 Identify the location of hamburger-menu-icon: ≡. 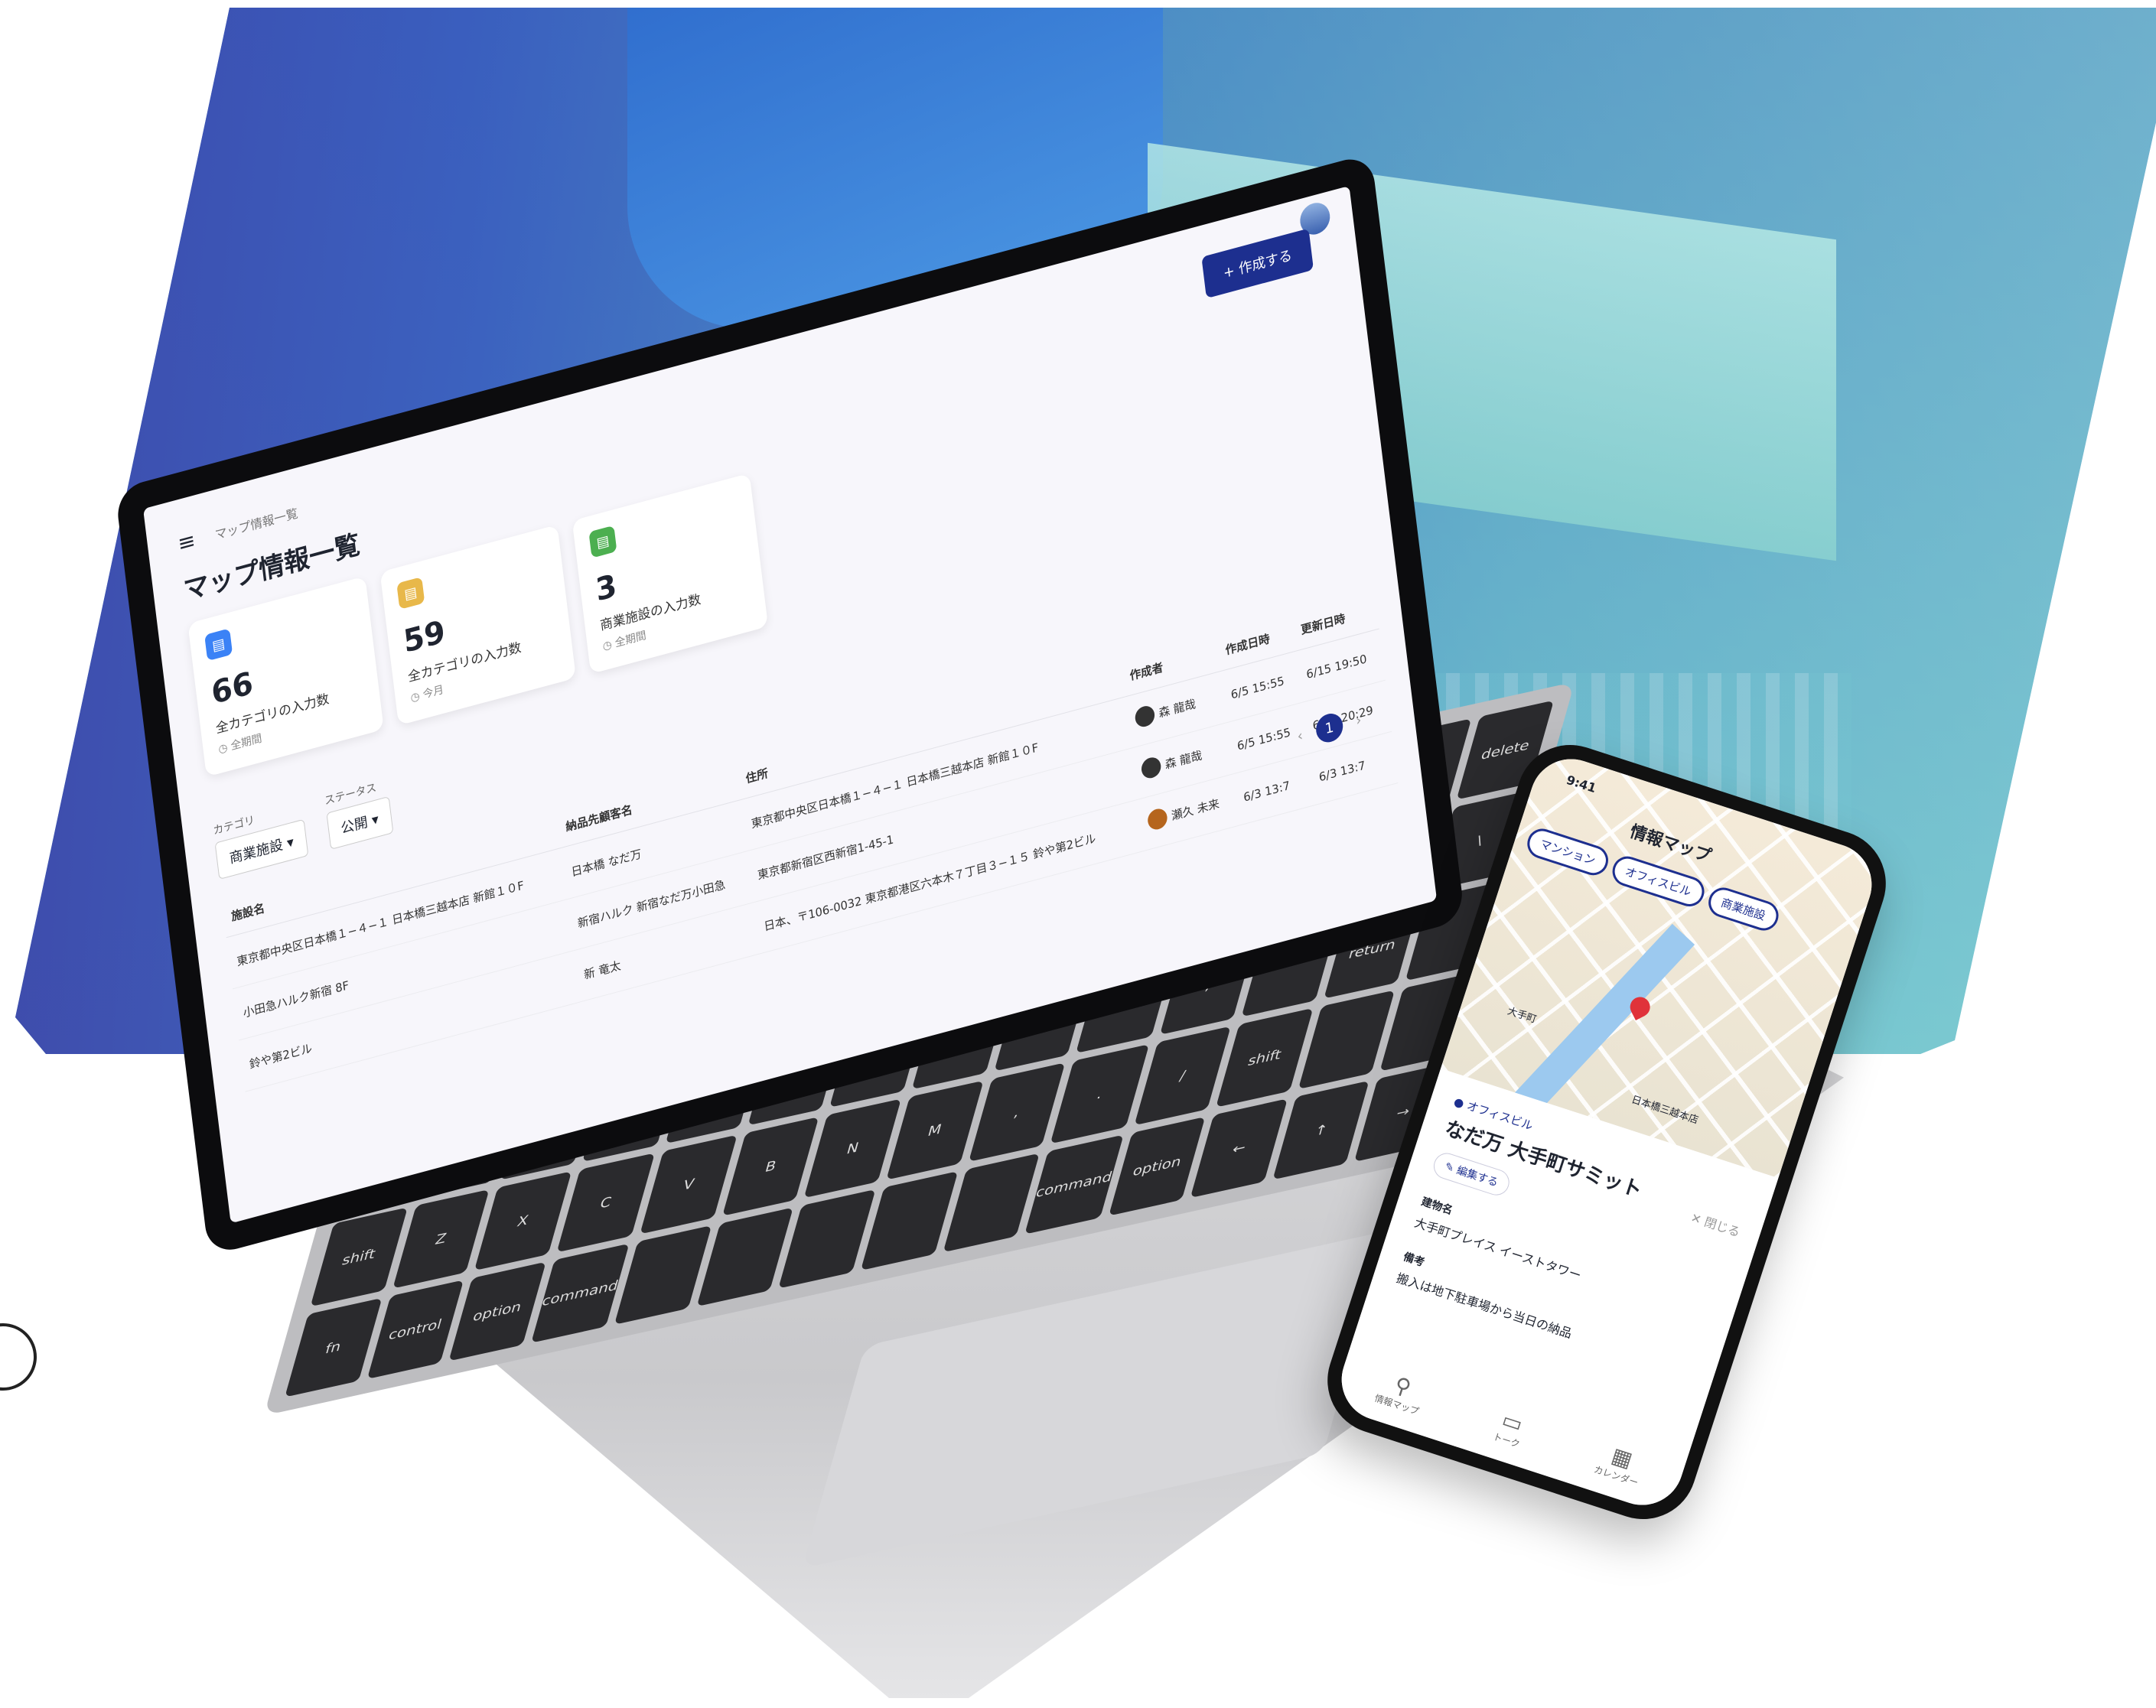
(187, 542).